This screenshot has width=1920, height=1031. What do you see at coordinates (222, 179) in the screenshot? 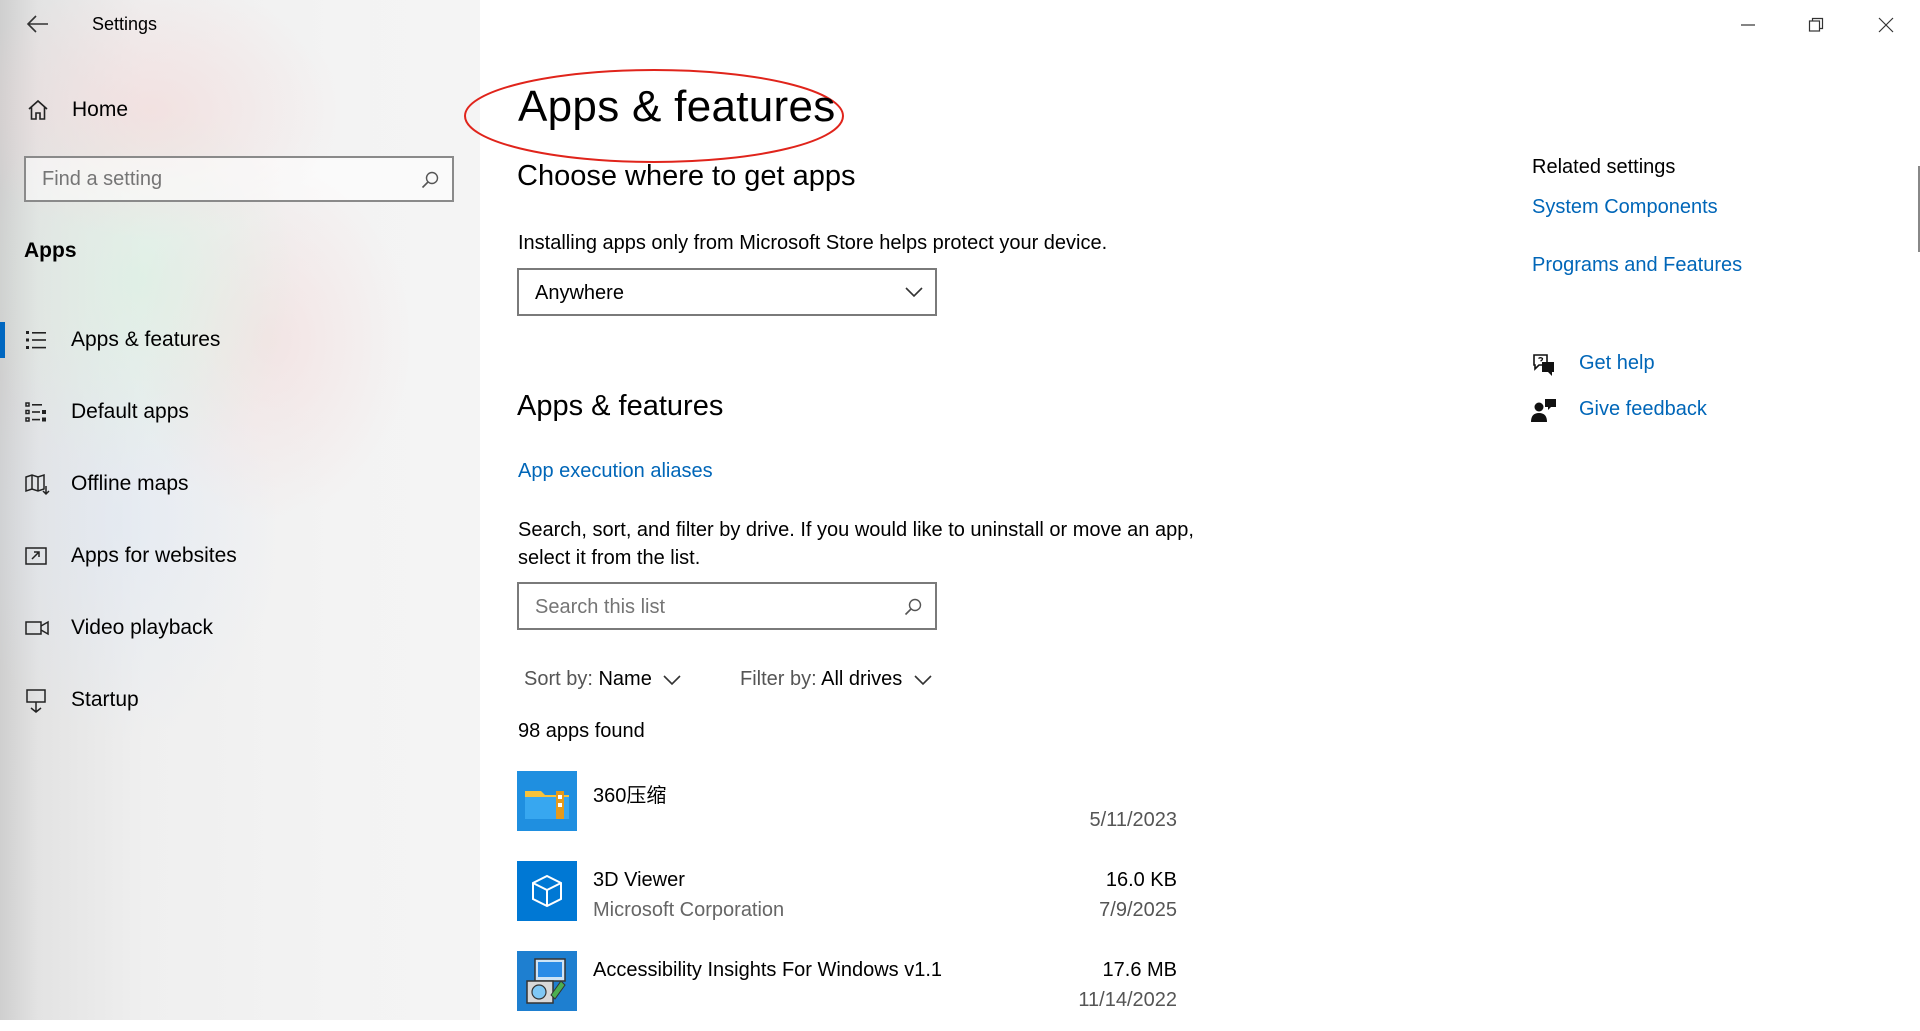
I see `find-setting-input` at bounding box center [222, 179].